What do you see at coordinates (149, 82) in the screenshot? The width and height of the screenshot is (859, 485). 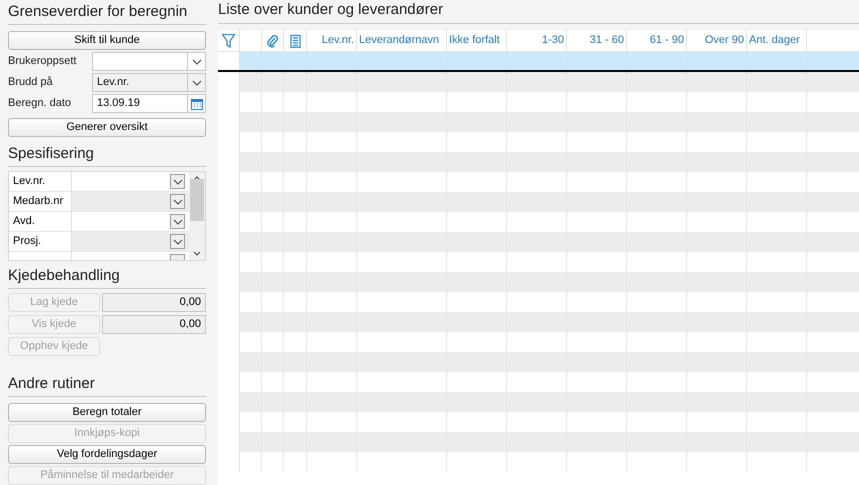 I see `dropdown-field: Lev.nr.` at bounding box center [149, 82].